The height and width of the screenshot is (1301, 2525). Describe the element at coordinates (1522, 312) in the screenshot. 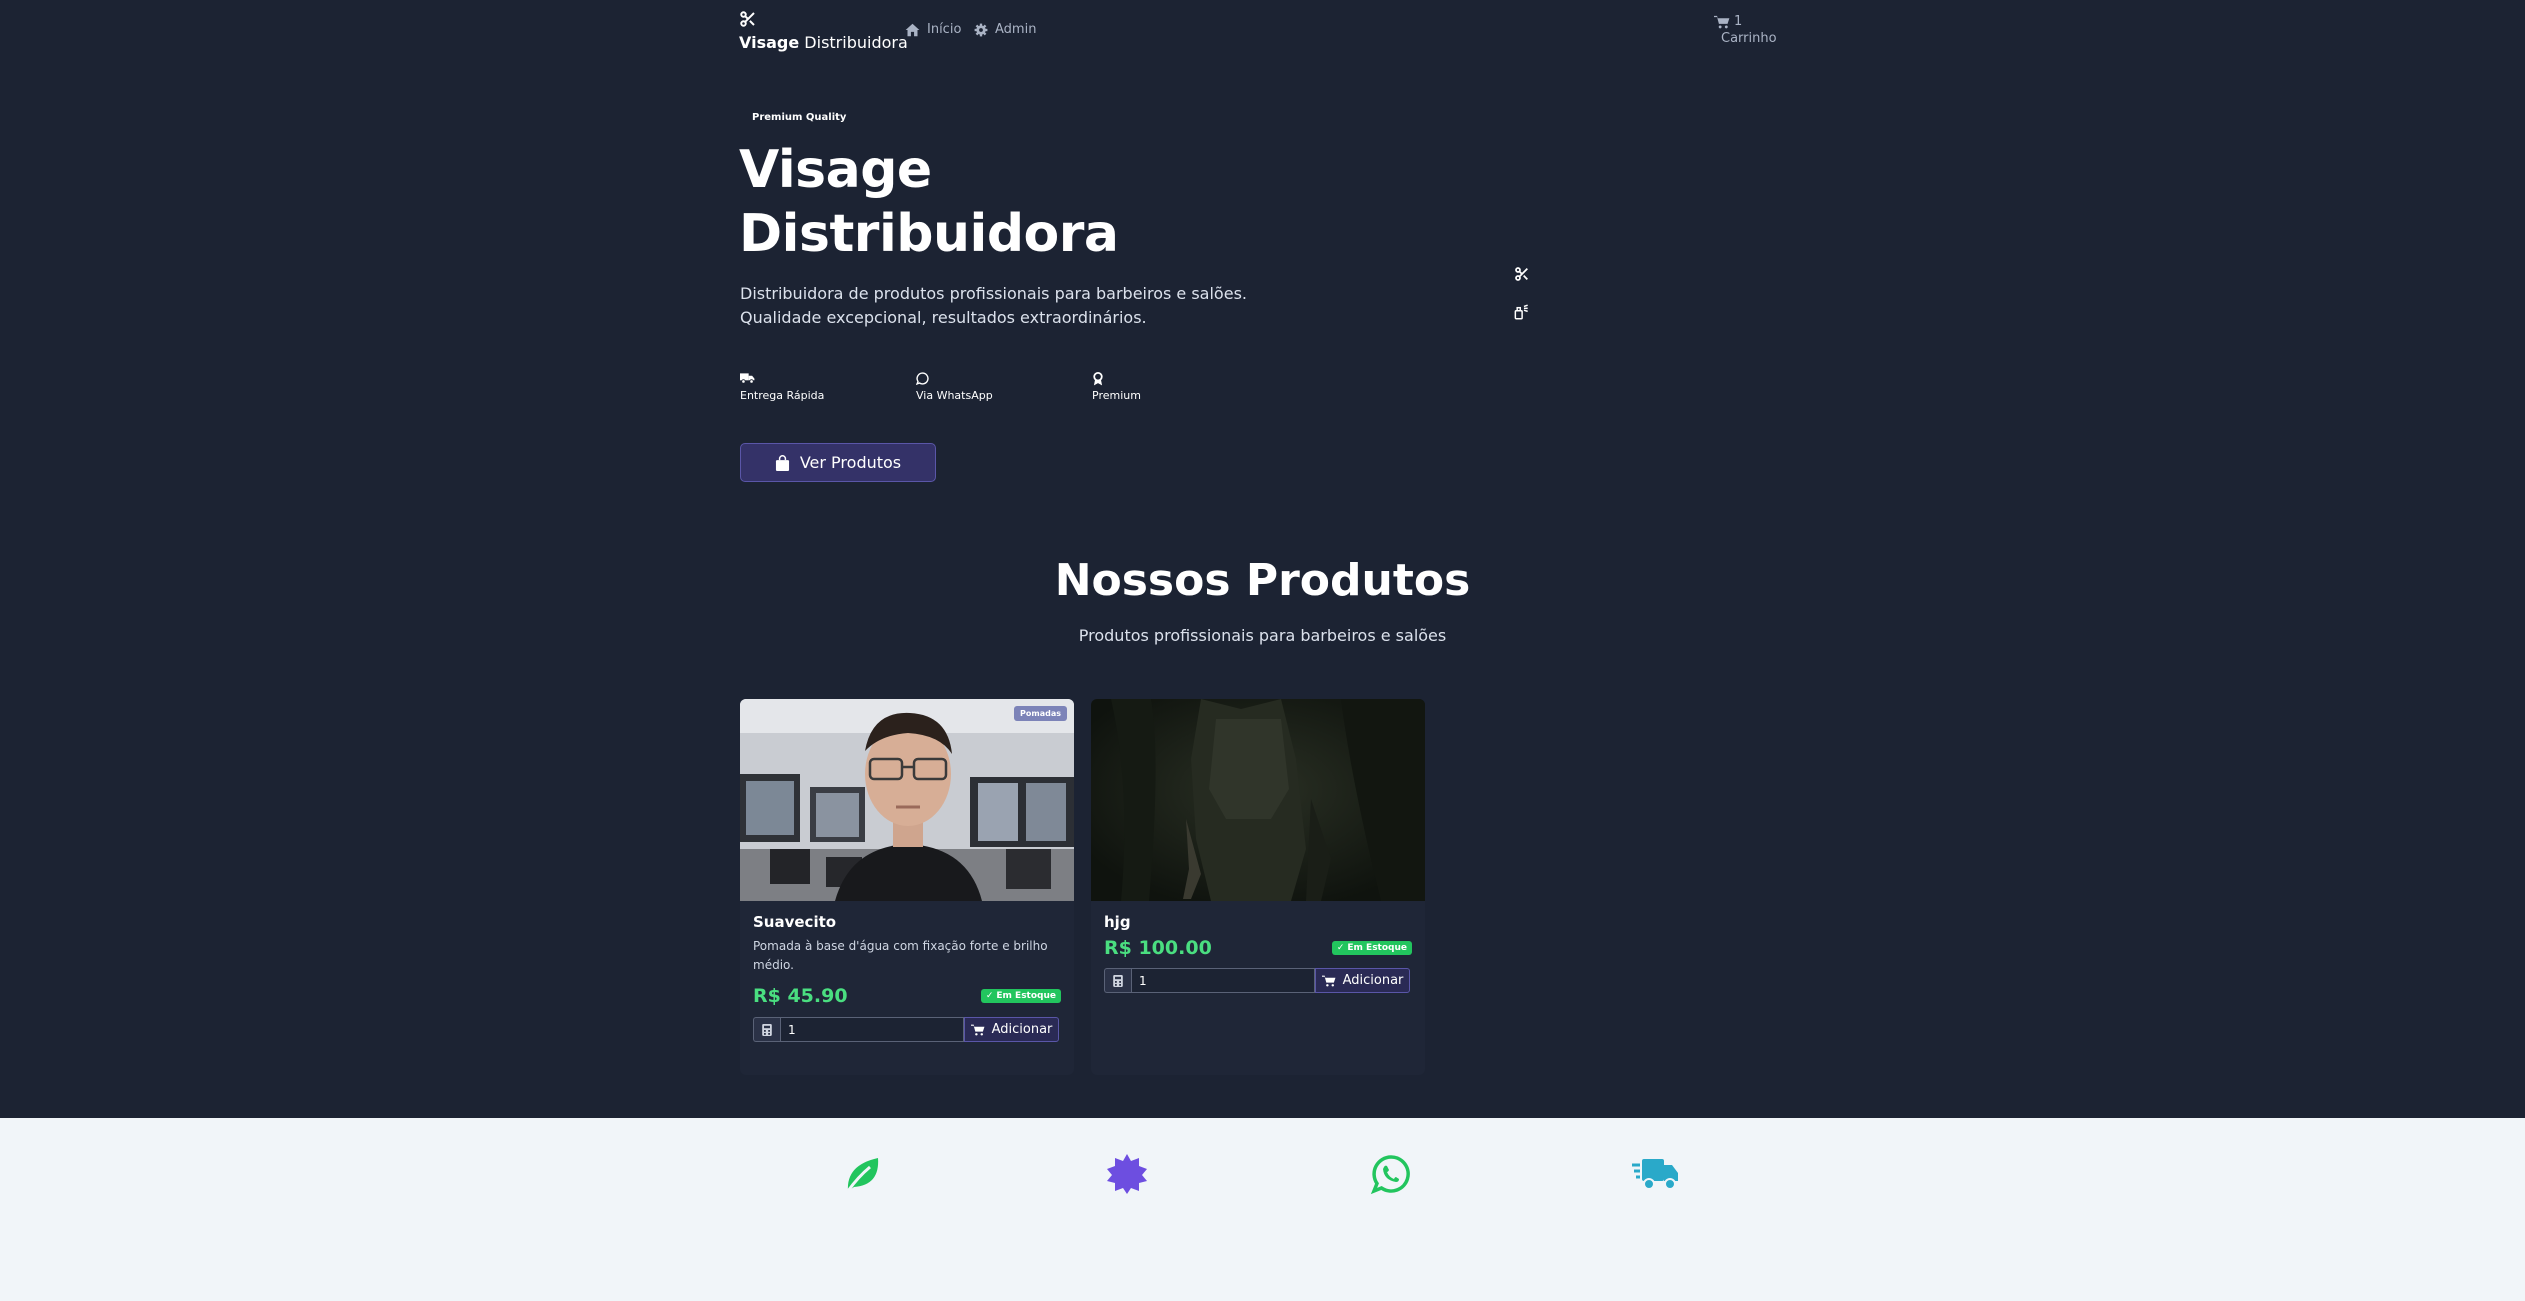

I see `spray-bottle-icon` at that location.